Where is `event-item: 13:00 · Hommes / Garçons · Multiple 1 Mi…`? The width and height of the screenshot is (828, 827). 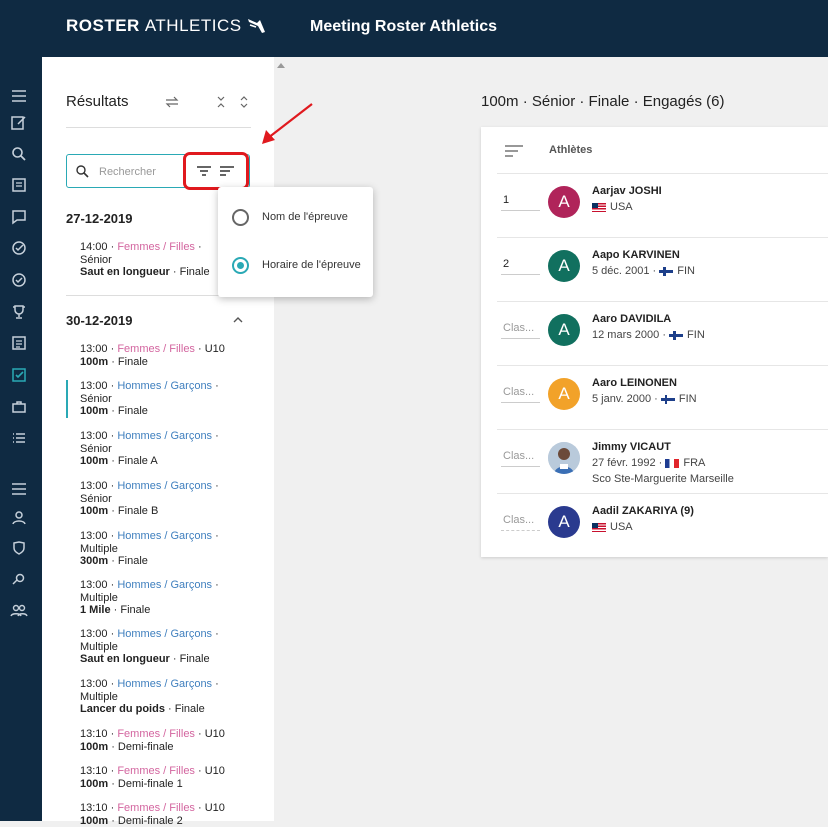
event-item: 13:00 · Hommes / Garçons · Multiple 1 Mi… is located at coordinates (165, 598).